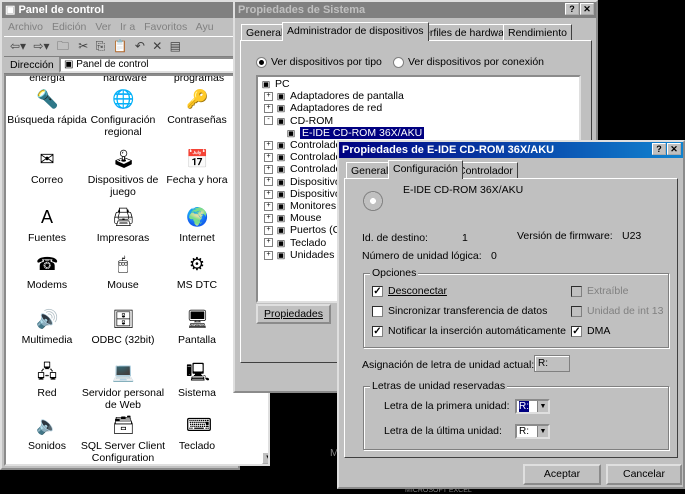  Describe the element at coordinates (112, 64) in the screenshot. I see `address-value: Panel de control` at that location.